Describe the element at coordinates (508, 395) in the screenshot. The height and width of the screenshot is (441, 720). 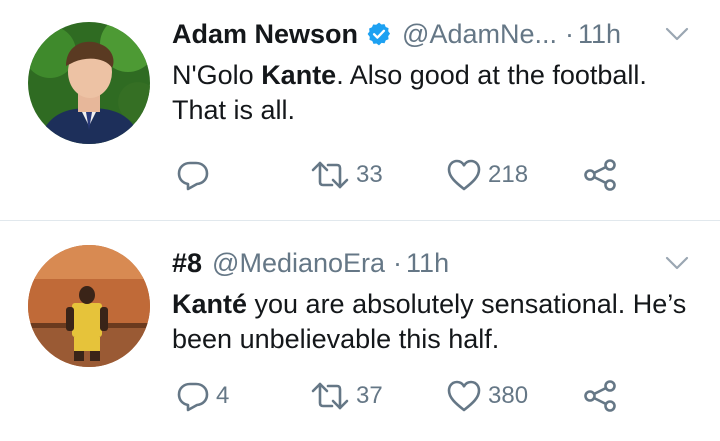
I see `like-count: 380` at that location.